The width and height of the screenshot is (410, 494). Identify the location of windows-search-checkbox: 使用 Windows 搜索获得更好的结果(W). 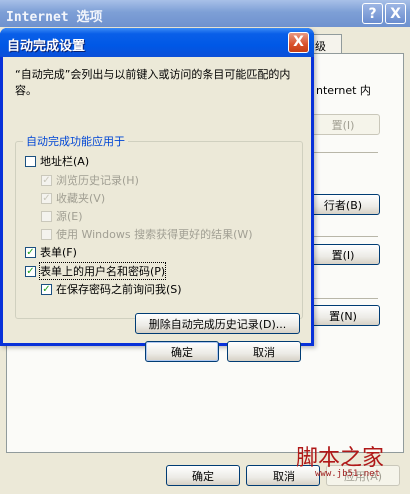
(147, 234).